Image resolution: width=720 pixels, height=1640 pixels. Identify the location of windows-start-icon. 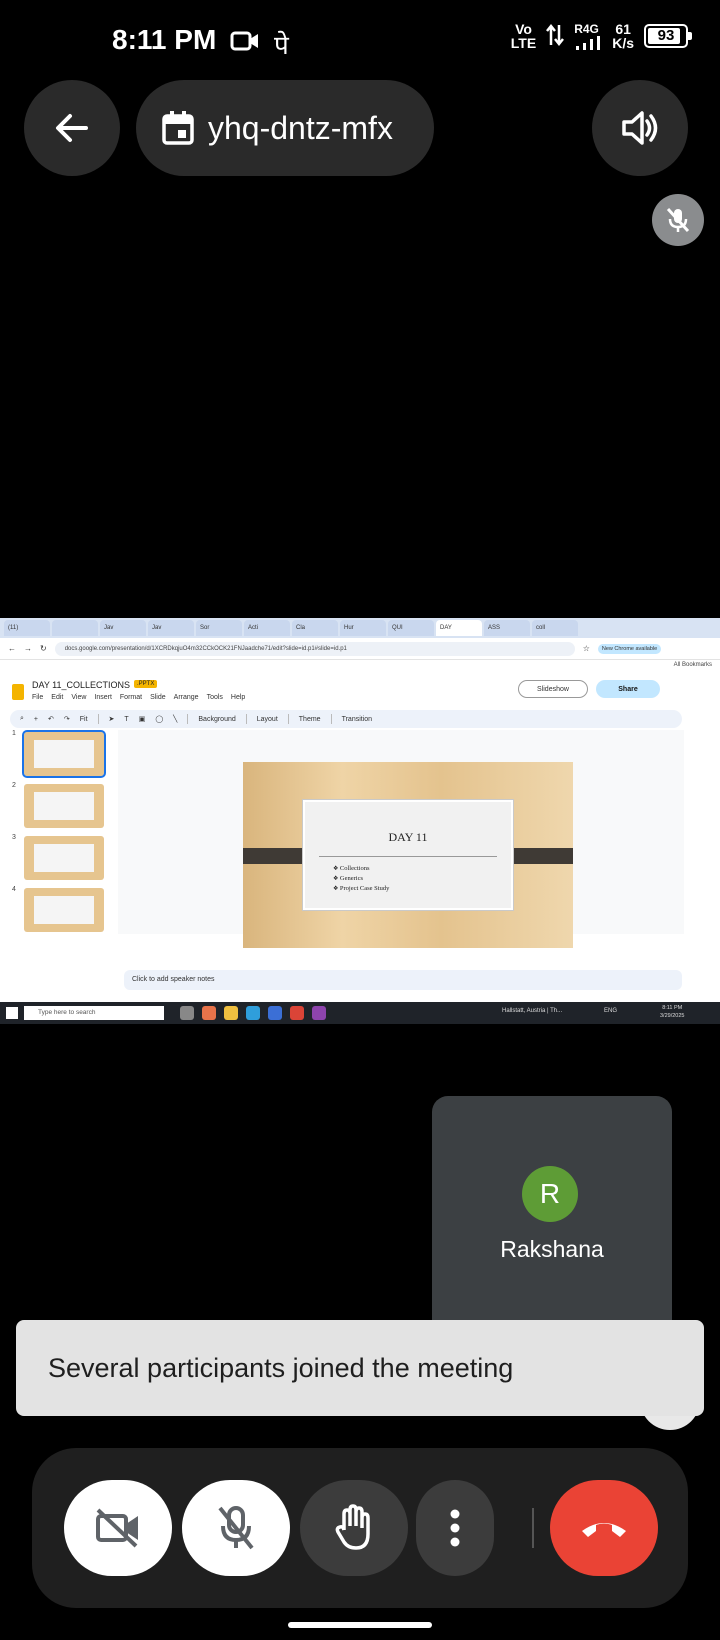
(12, 1013).